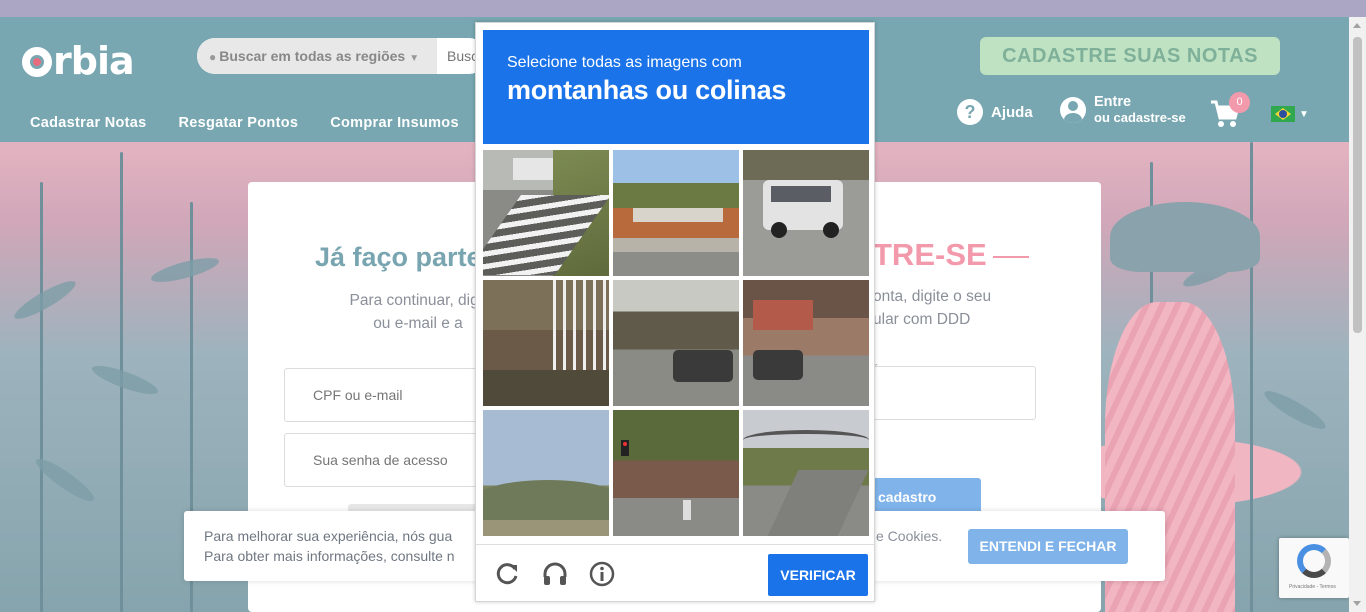 The image size is (1366, 612). Describe the element at coordinates (932, 308) in the screenshot. I see `signup-description: onta, digite o seu ular com DDD` at that location.